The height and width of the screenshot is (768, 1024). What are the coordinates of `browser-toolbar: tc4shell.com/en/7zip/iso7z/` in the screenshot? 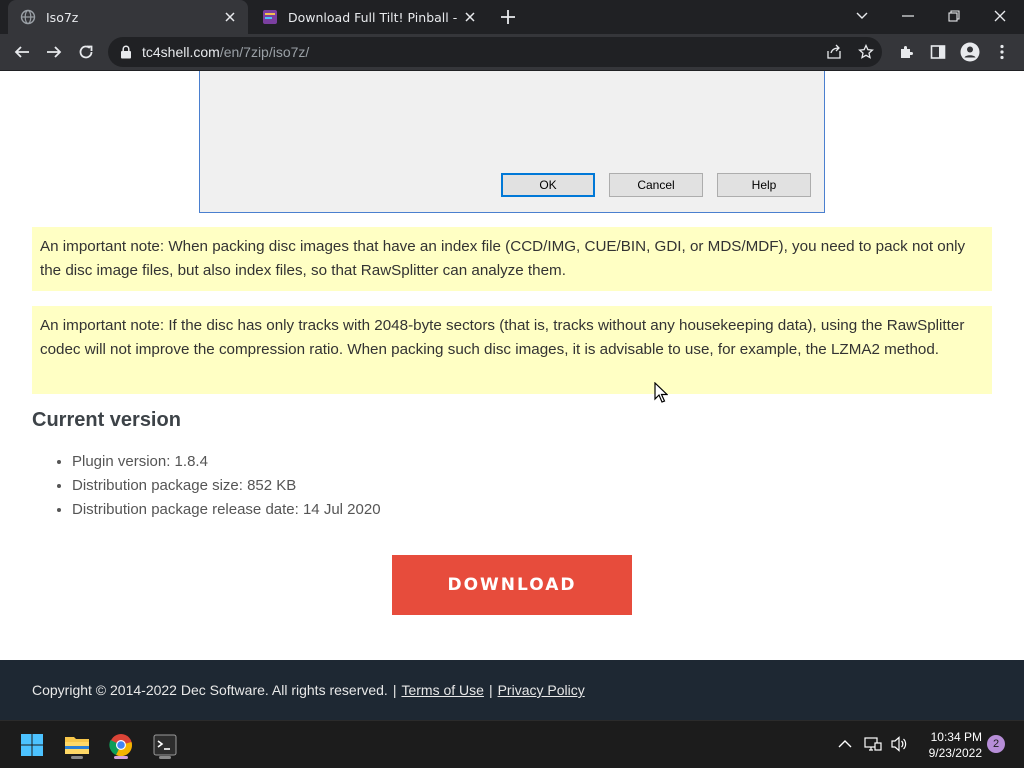 It's located at (512, 52).